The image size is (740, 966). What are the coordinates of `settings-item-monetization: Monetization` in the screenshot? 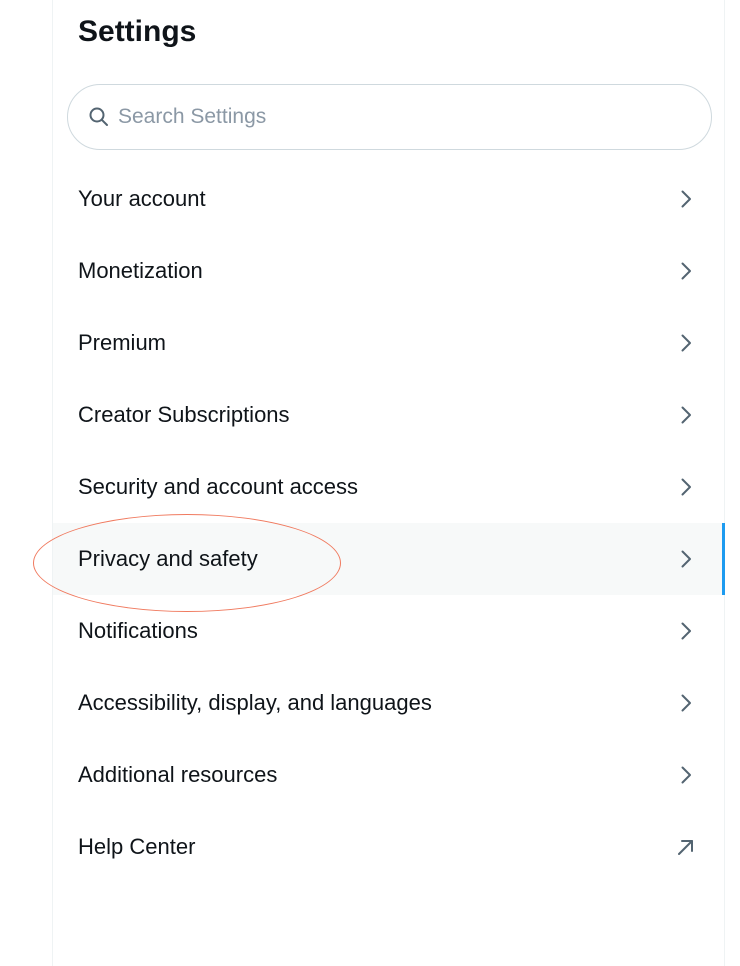 It's located at (388, 271).